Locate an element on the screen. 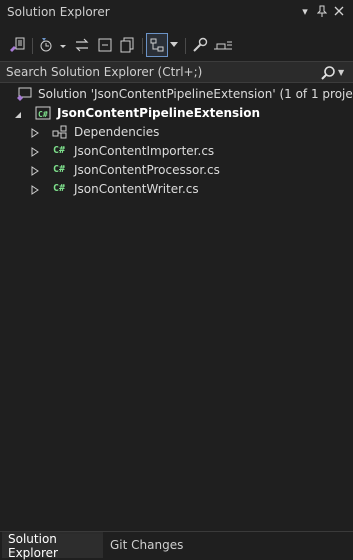  file-label: JsonContentProcessor.cs is located at coordinates (147, 170).